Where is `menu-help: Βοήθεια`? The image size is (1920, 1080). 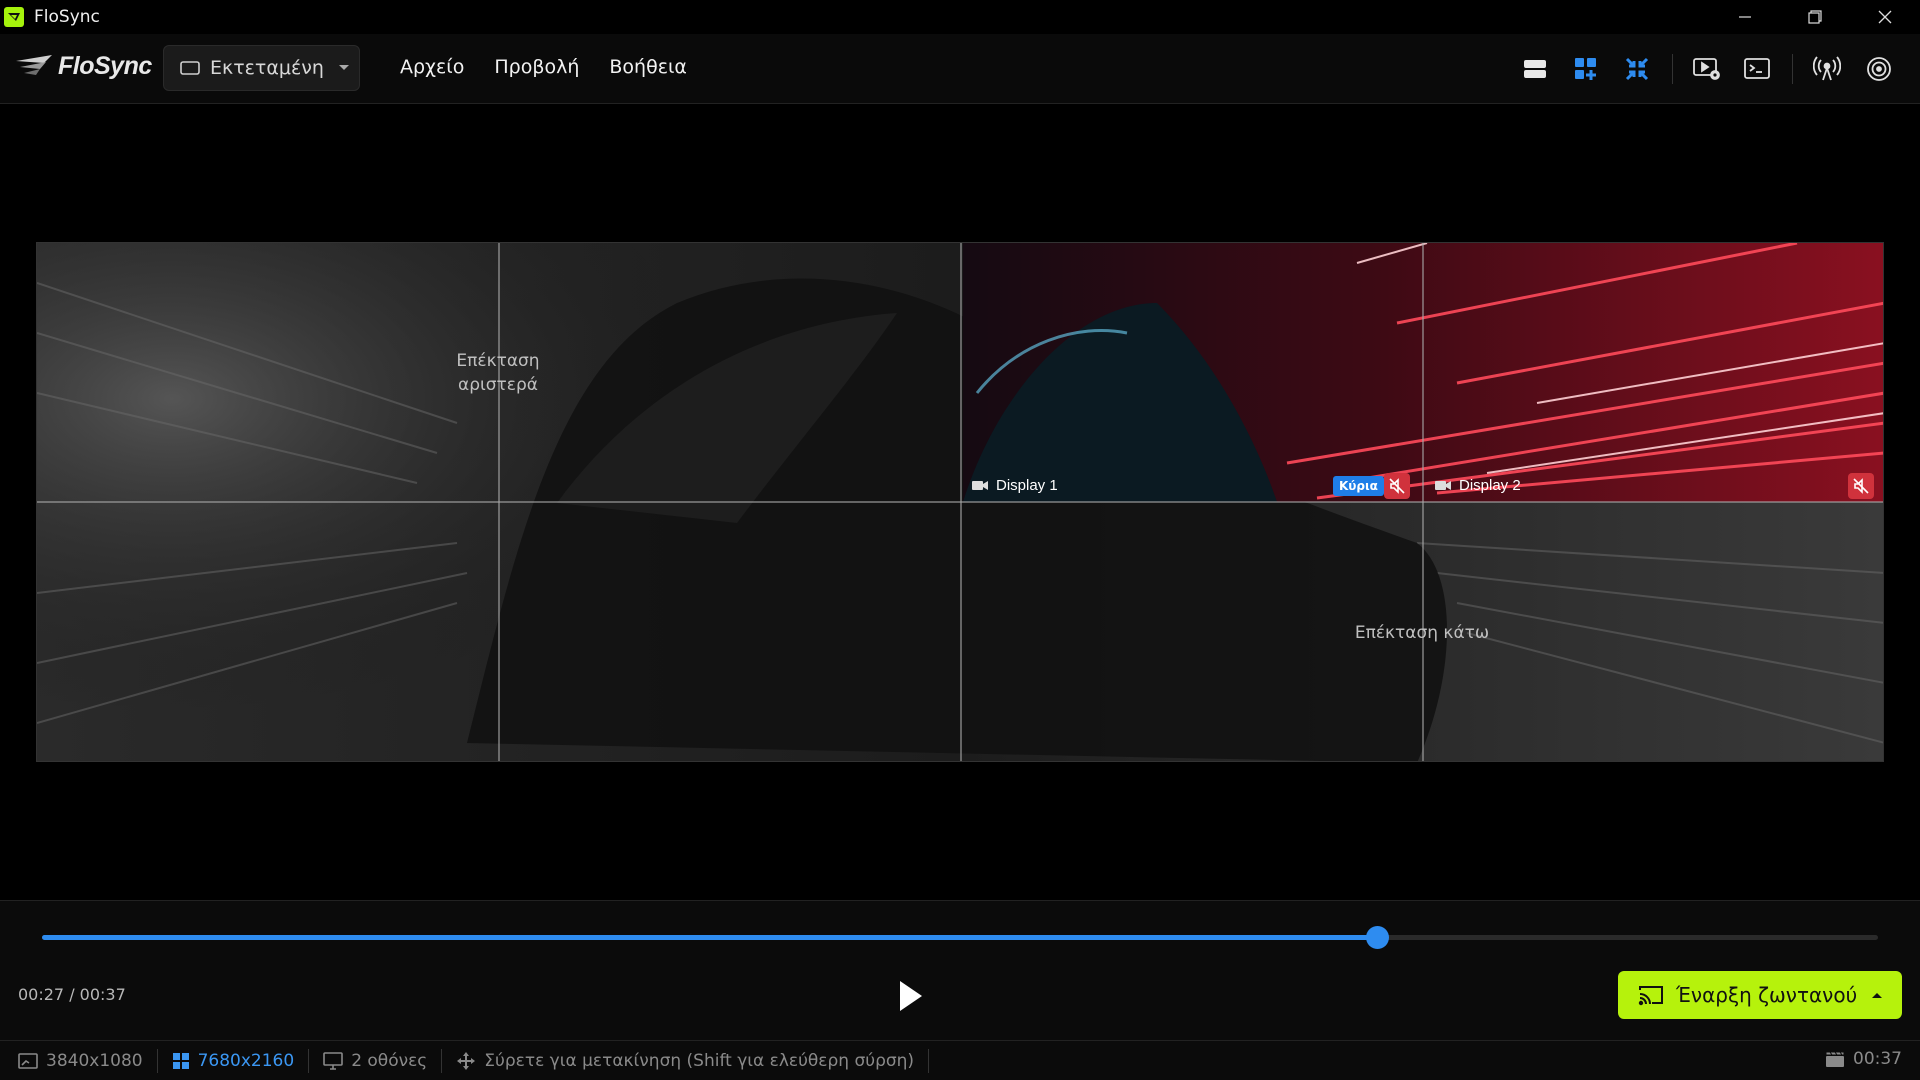 menu-help: Βοήθεια is located at coordinates (648, 67).